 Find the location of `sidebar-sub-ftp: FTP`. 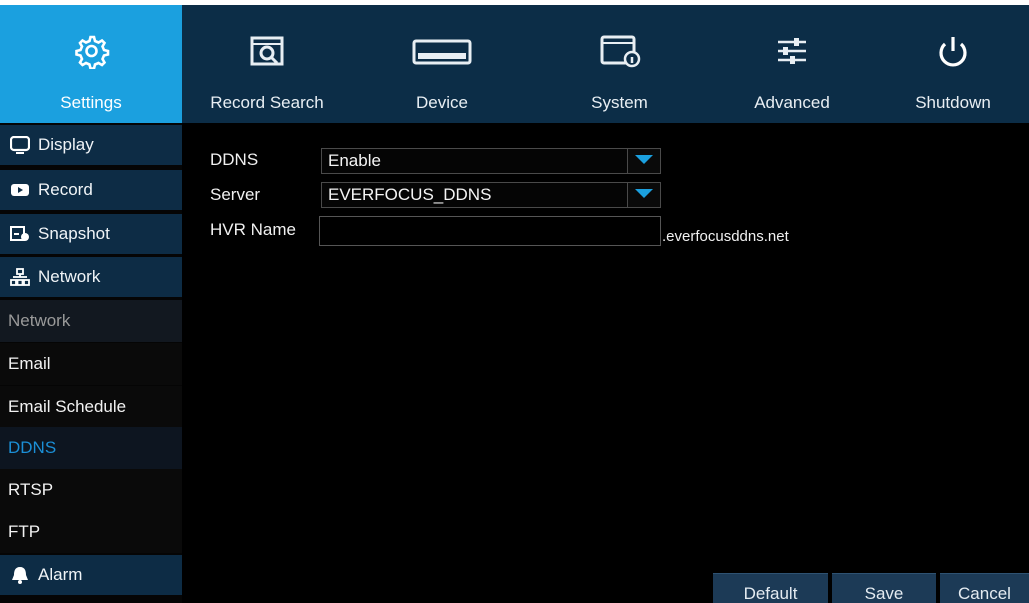

sidebar-sub-ftp: FTP is located at coordinates (91, 532).